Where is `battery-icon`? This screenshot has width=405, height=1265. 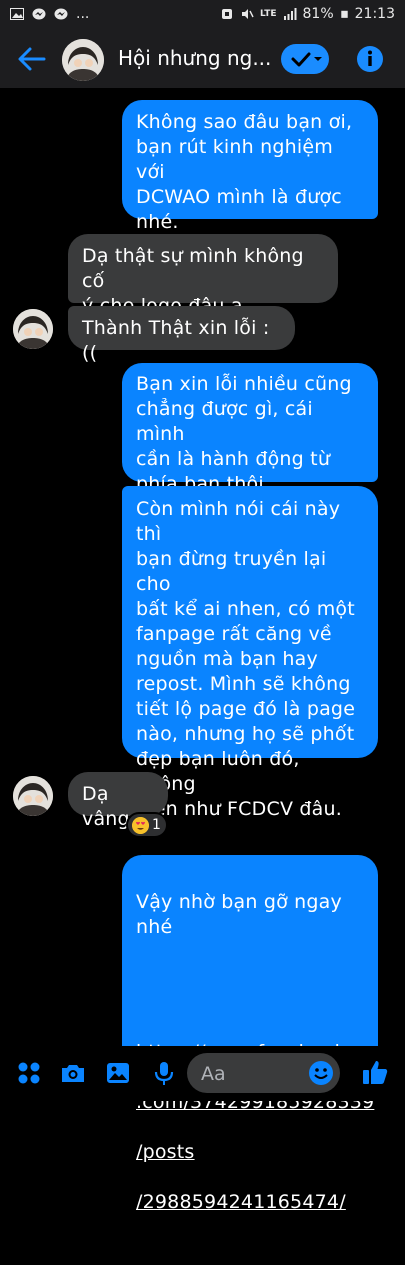
battery-icon is located at coordinates (344, 14).